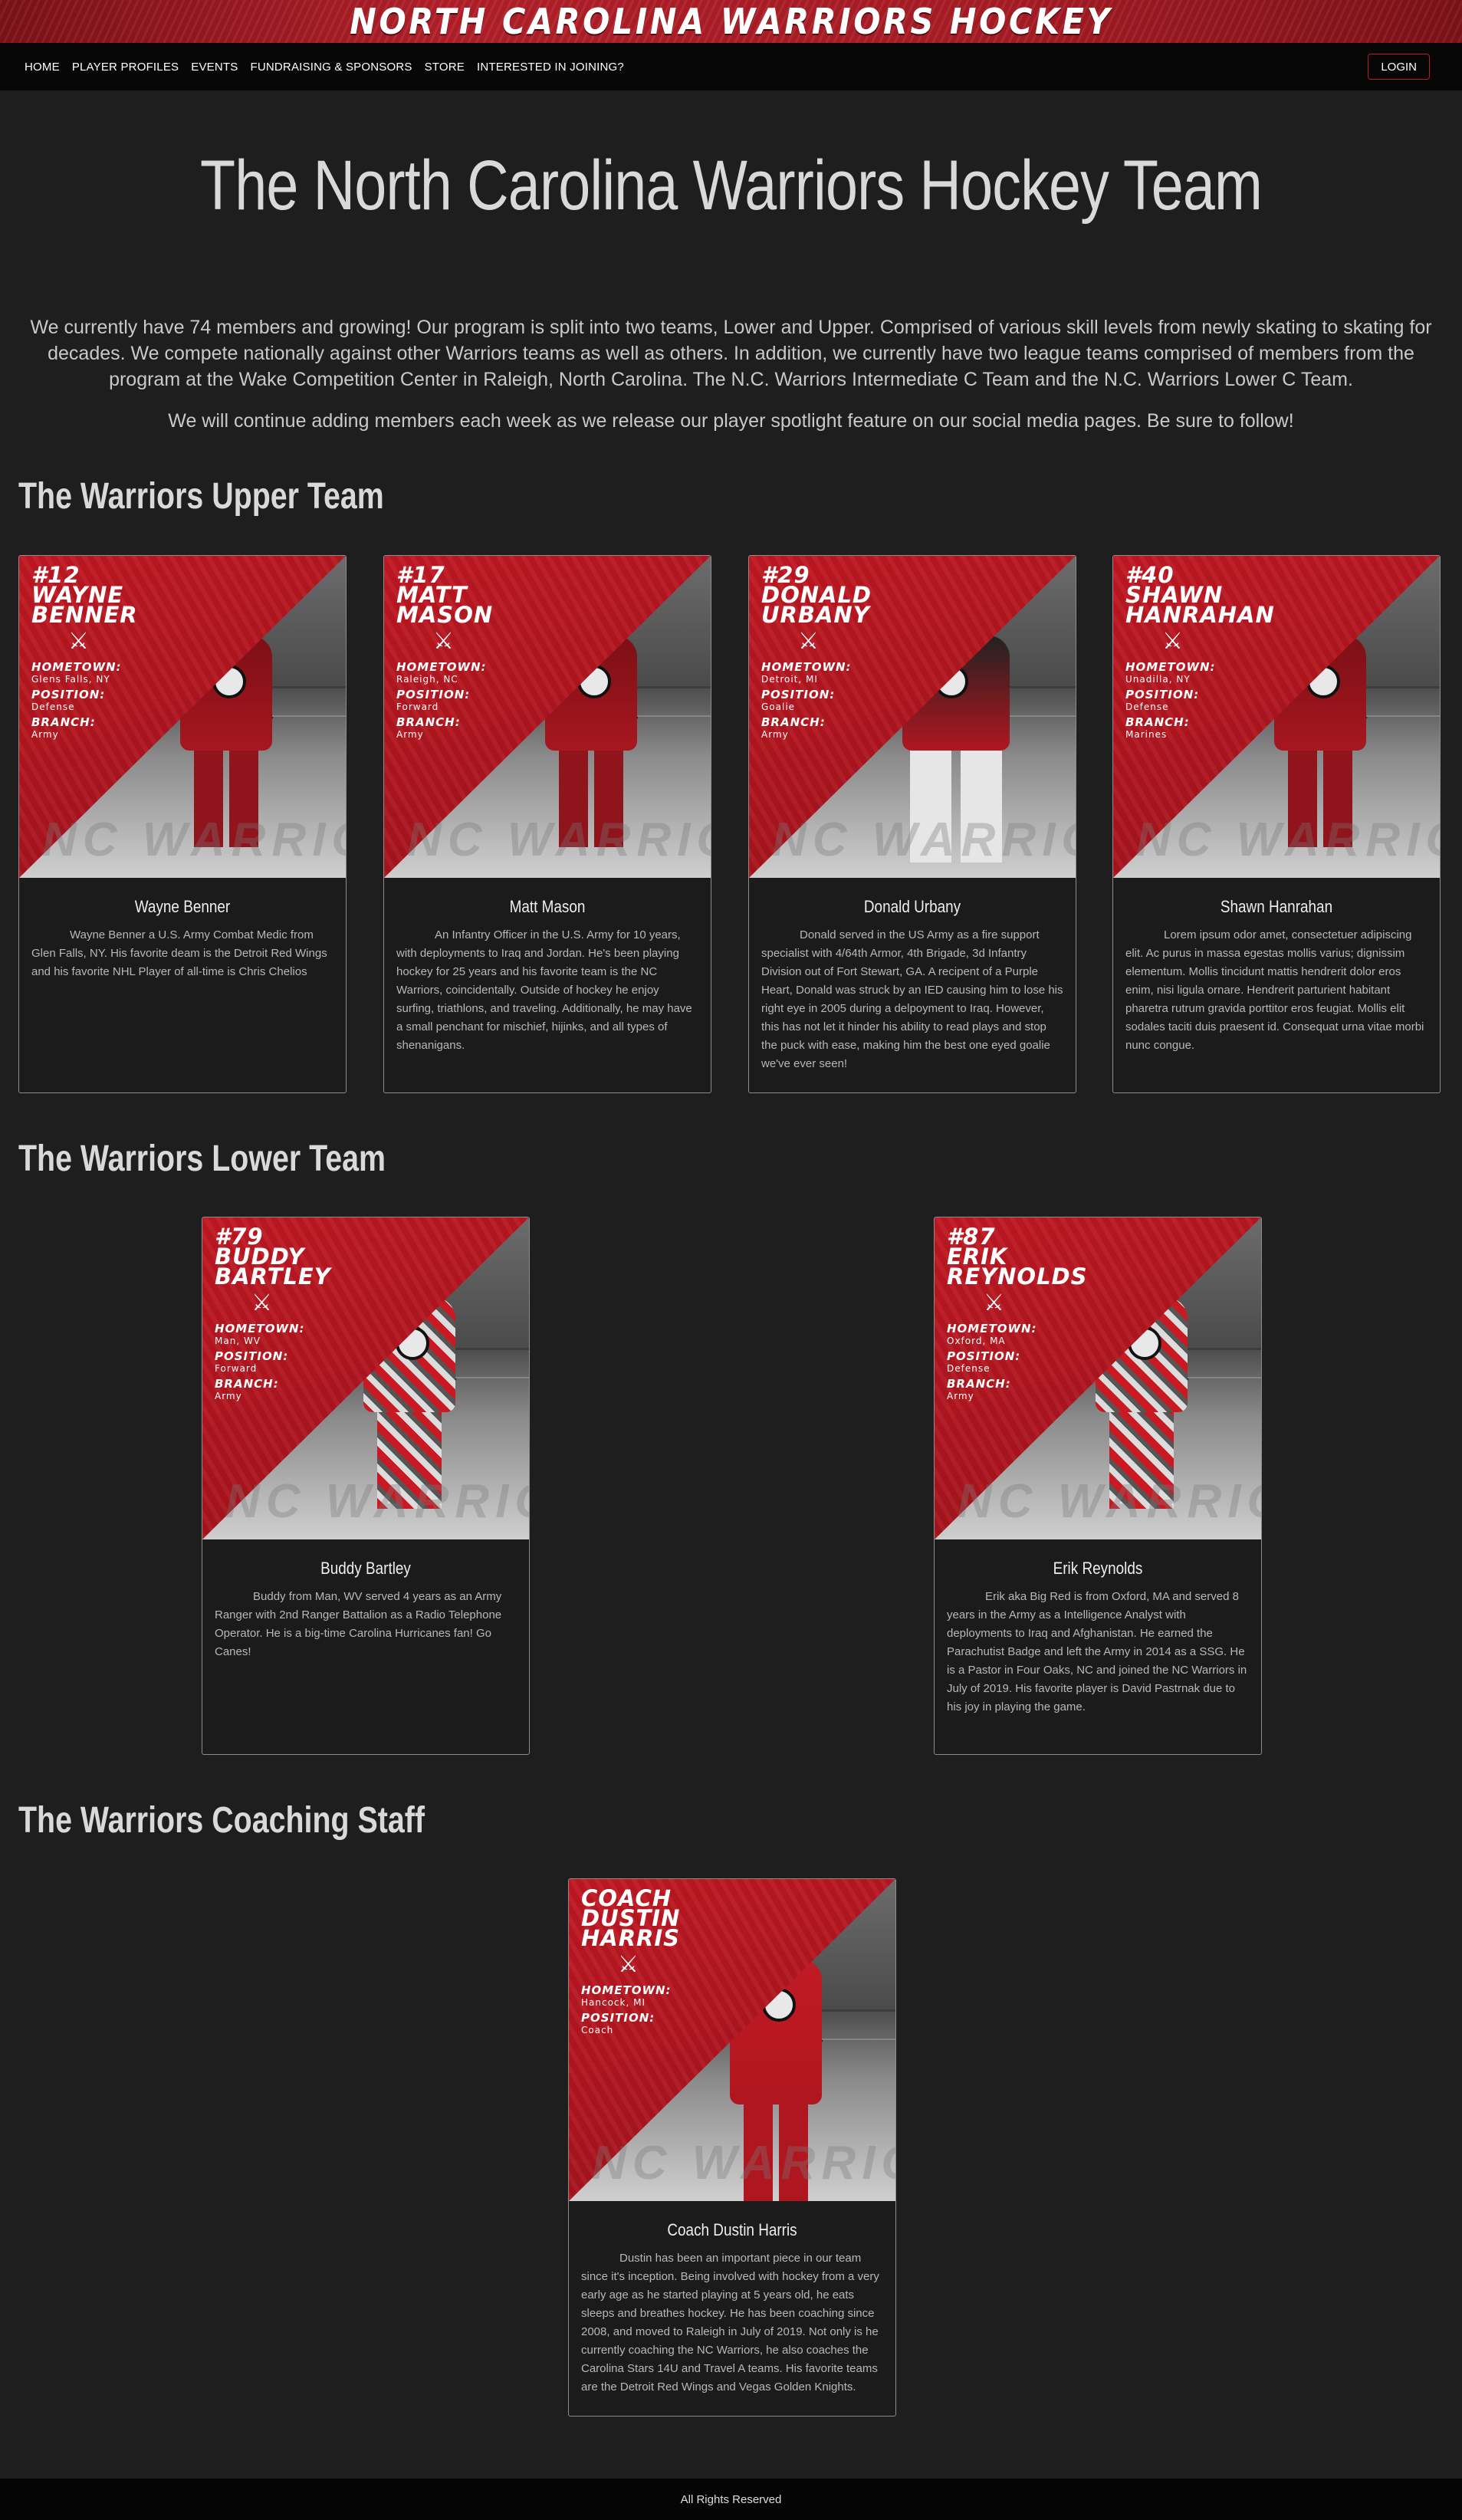  I want to click on site-banner: NORTH CAROLINA WARRIORS HOCKEY, so click(731, 21).